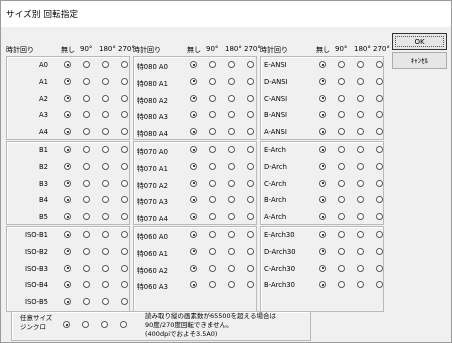 Image resolution: width=452 pixels, height=343 pixels. I want to click on any-size-radio-none, so click(66, 324).